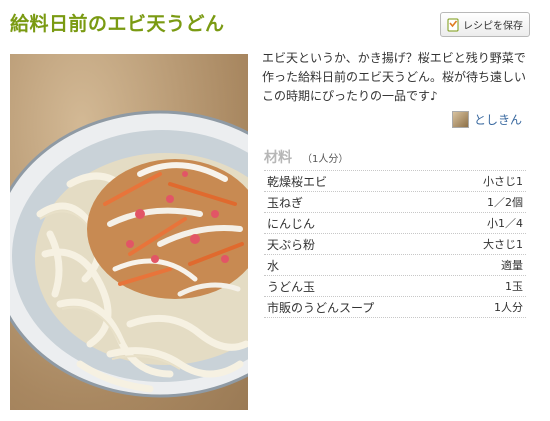 This screenshot has width=550, height=421. What do you see at coordinates (395, 265) in the screenshot?
I see `ingredient-row: 水 適量` at bounding box center [395, 265].